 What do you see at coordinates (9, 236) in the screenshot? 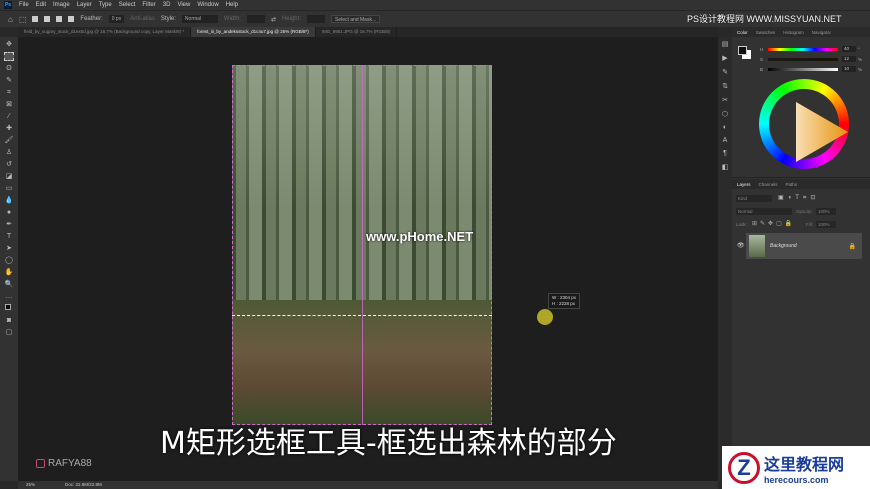
I see `type-tool-icon: T` at bounding box center [9, 236].